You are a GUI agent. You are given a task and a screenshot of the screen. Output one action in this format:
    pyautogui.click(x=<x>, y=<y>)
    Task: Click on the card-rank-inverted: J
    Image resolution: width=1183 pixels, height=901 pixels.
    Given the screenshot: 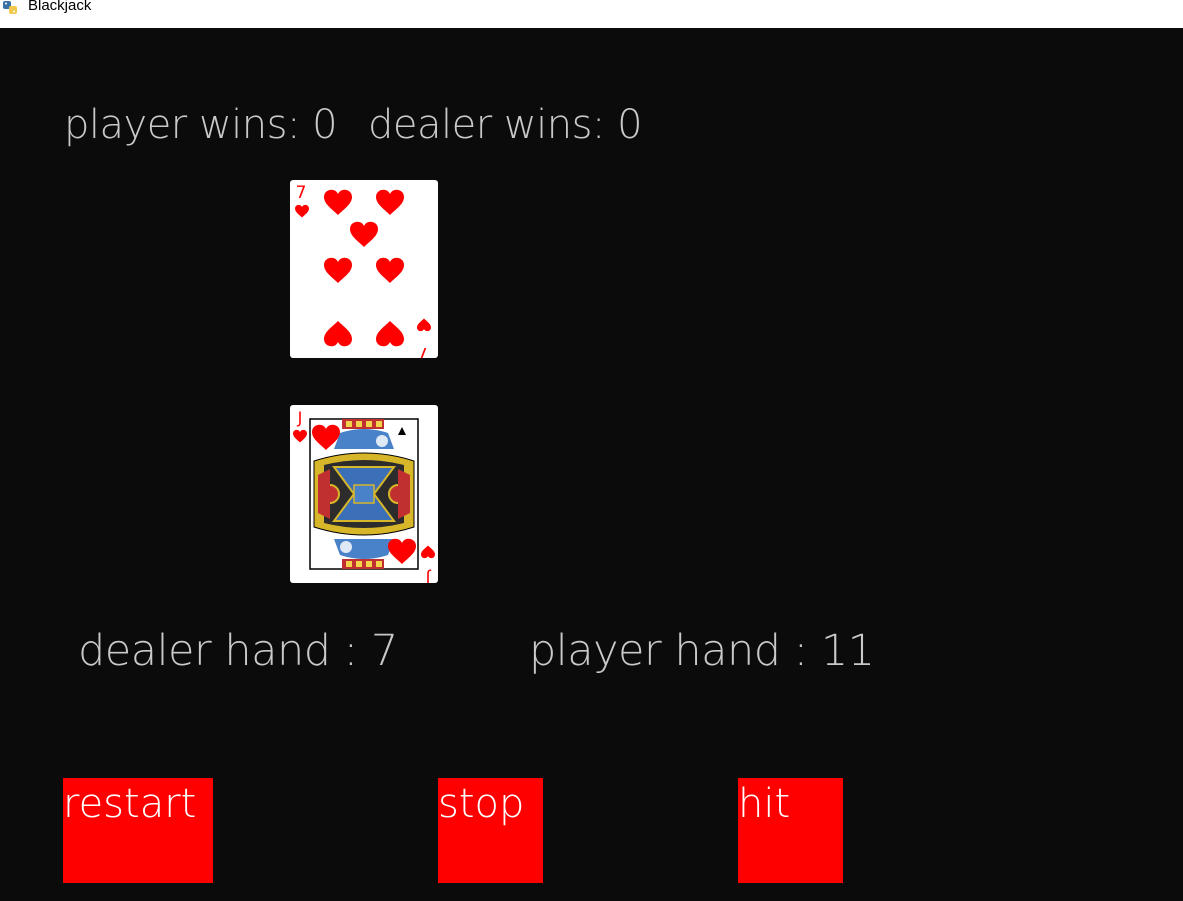 What is the action you would take?
    pyautogui.click(x=429, y=576)
    